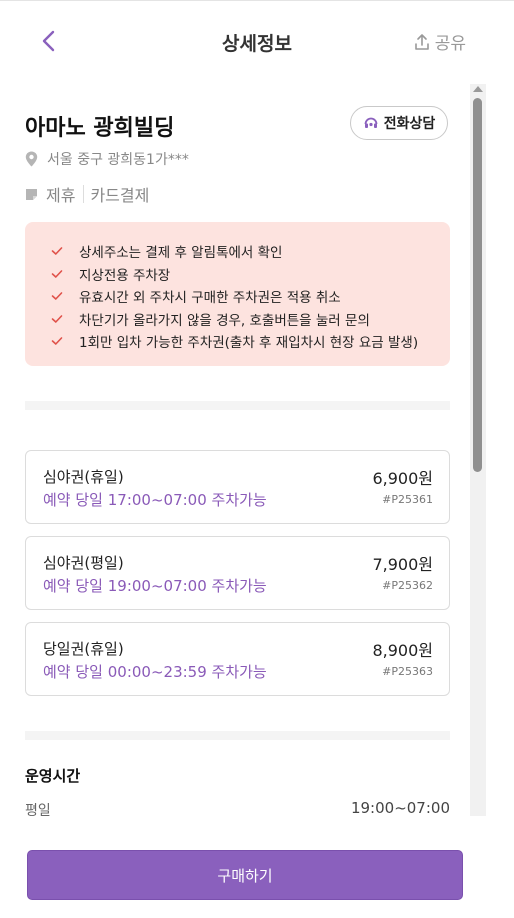  I want to click on tag-separator, so click(84, 194).